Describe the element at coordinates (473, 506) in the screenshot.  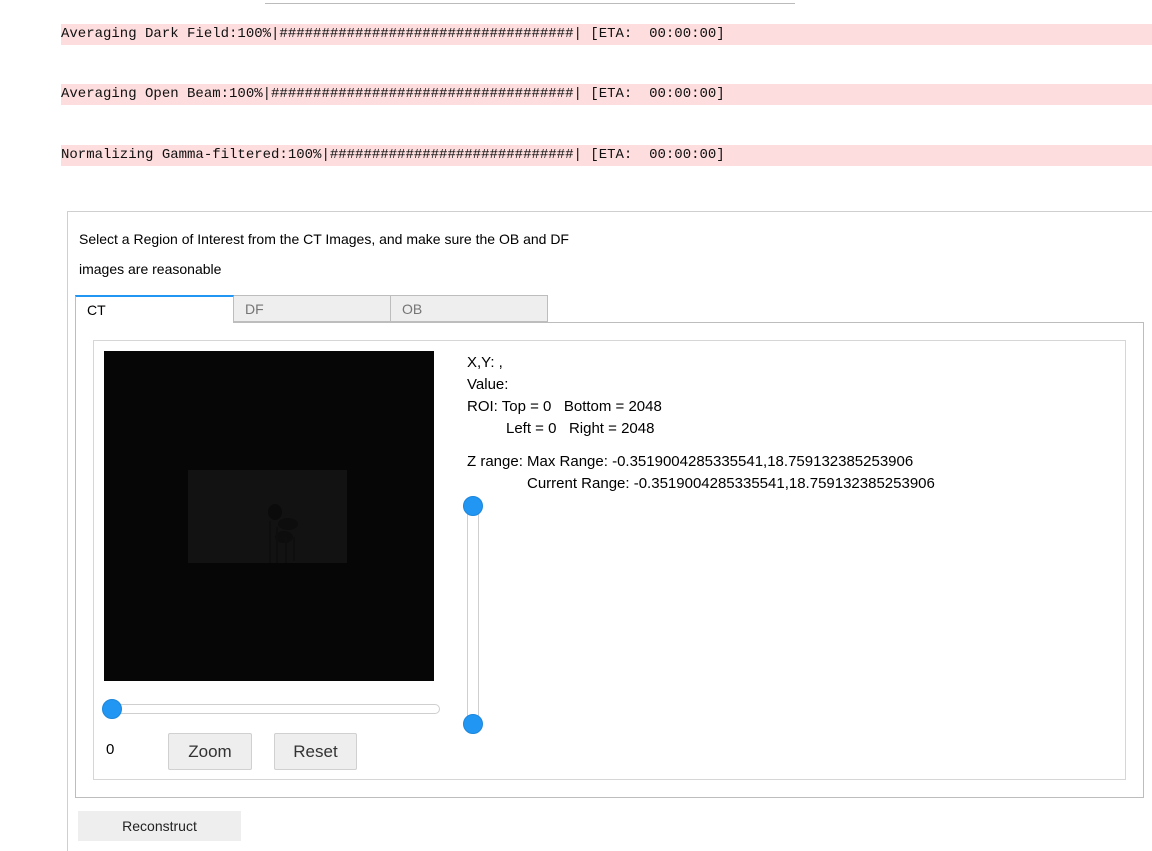
I see `z-range-high-handle` at that location.